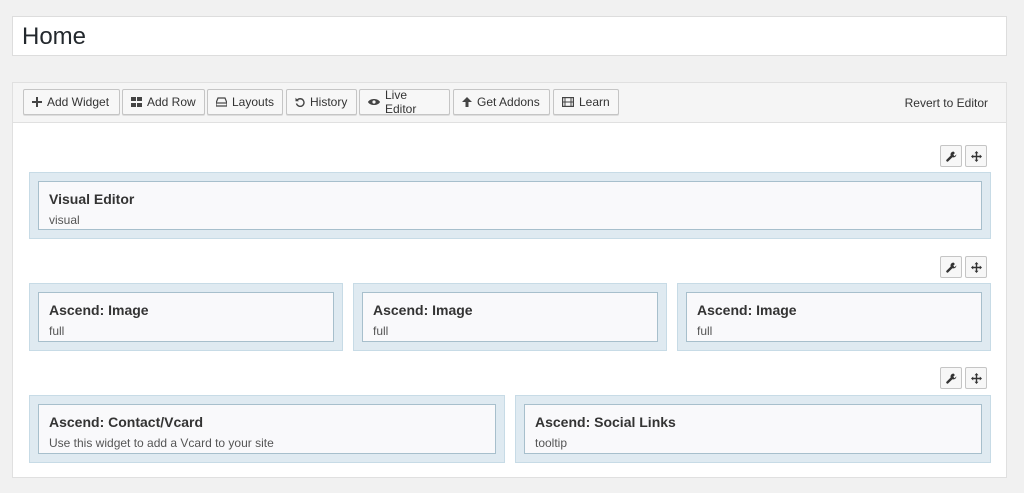 The image size is (1024, 493). Describe the element at coordinates (605, 422) in the screenshot. I see `widget-title: Ascend: Social Links` at that location.